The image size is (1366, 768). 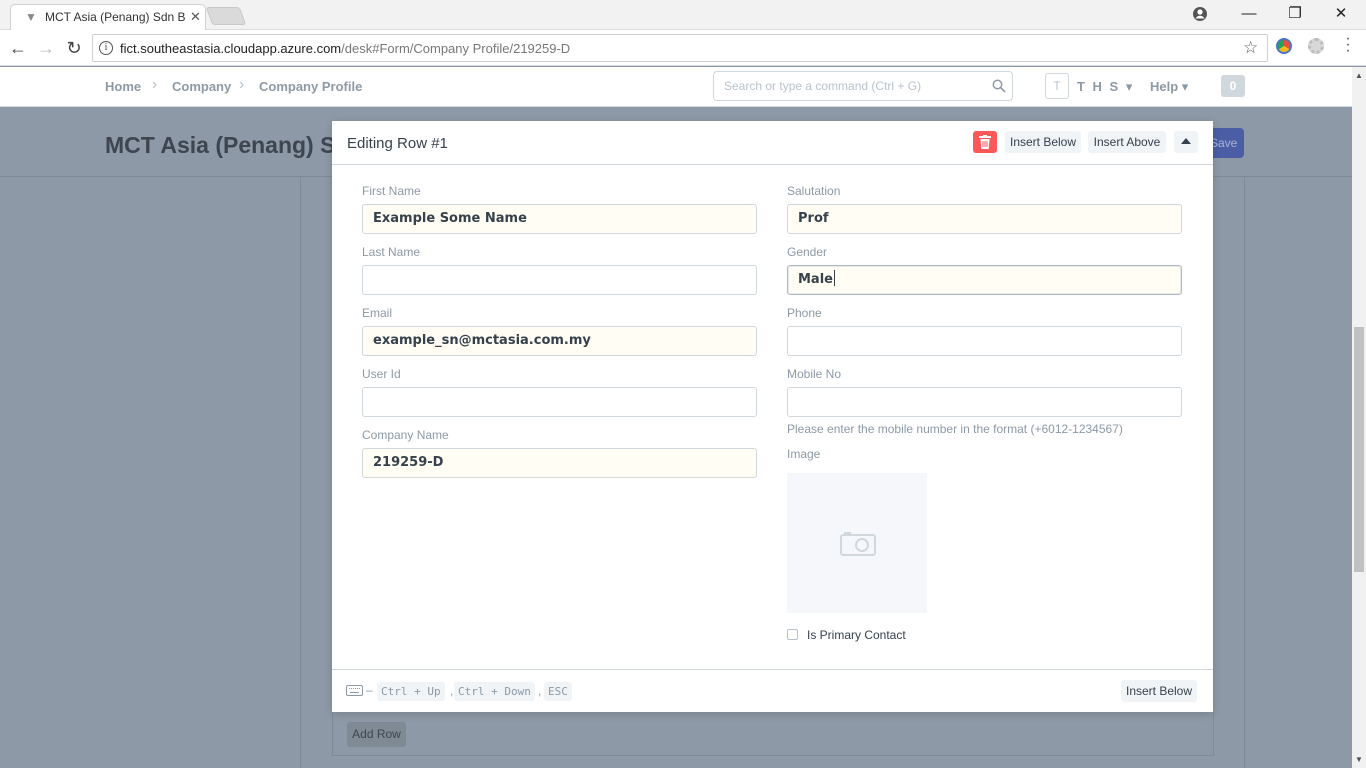 What do you see at coordinates (772, 143) in the screenshot?
I see `modal-header: Editing Row #1 Insert Below Insert Above` at bounding box center [772, 143].